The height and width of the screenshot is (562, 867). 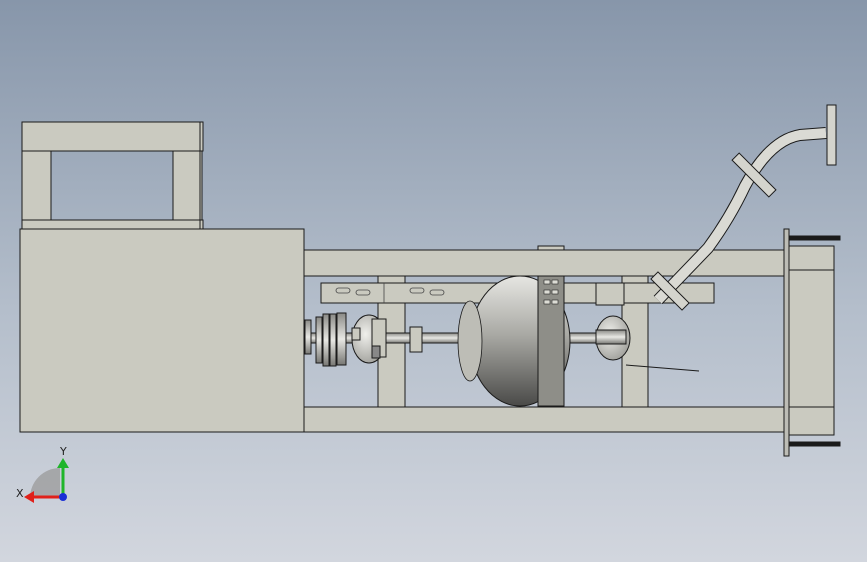 What do you see at coordinates (20, 493) in the screenshot?
I see `x-axis-label: X` at bounding box center [20, 493].